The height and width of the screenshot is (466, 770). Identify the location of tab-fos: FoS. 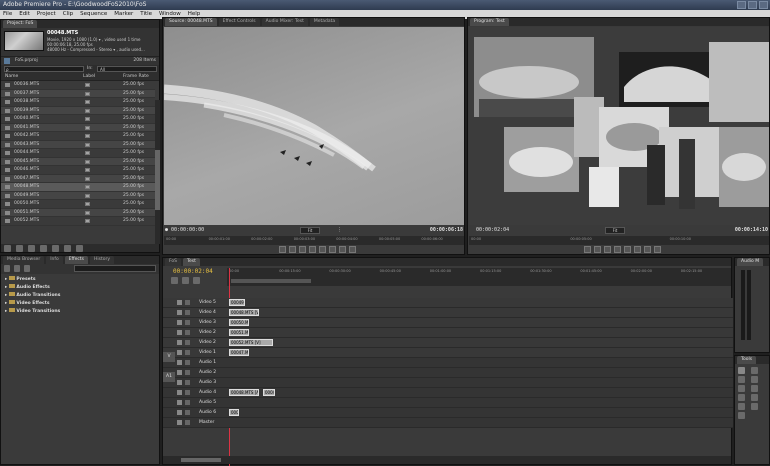
(173, 262).